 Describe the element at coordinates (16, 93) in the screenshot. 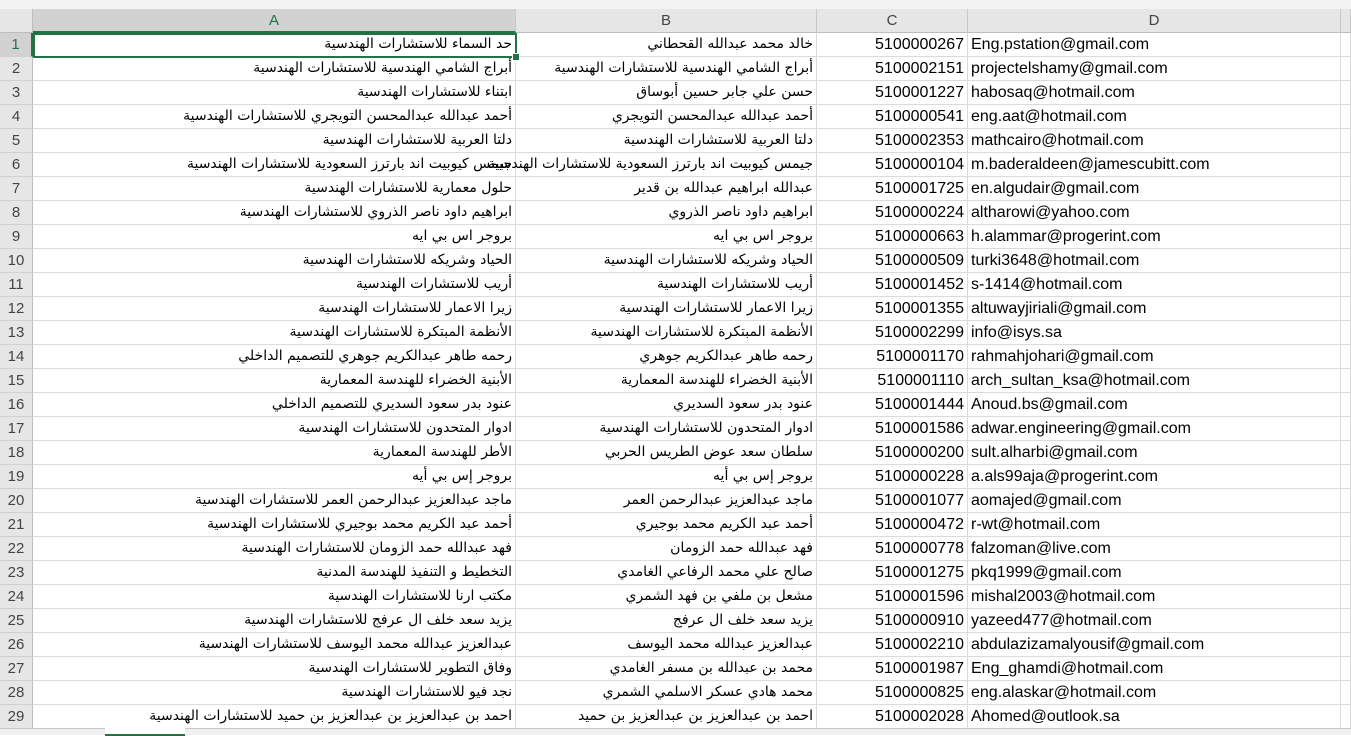

I see `row-header: 3` at that location.